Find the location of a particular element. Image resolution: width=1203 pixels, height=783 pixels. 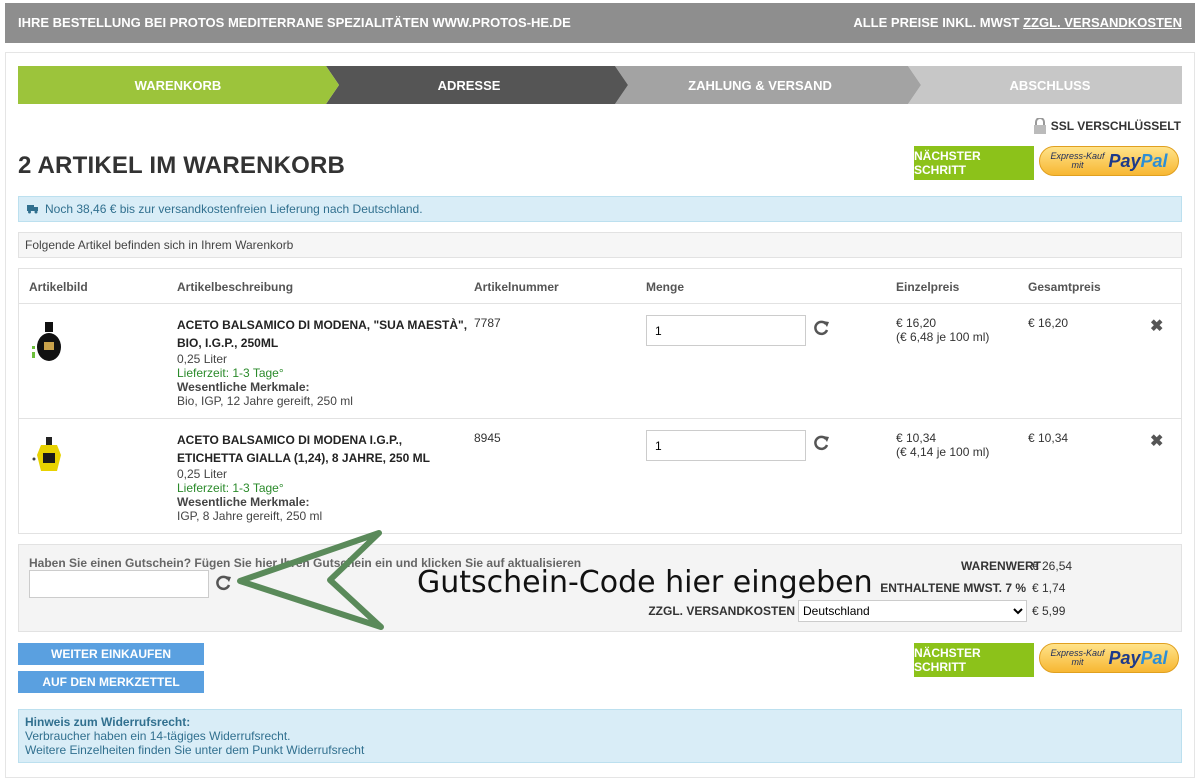

shipping-costs-link: ZZGL. VERSANDKOSTEN is located at coordinates (1102, 22).